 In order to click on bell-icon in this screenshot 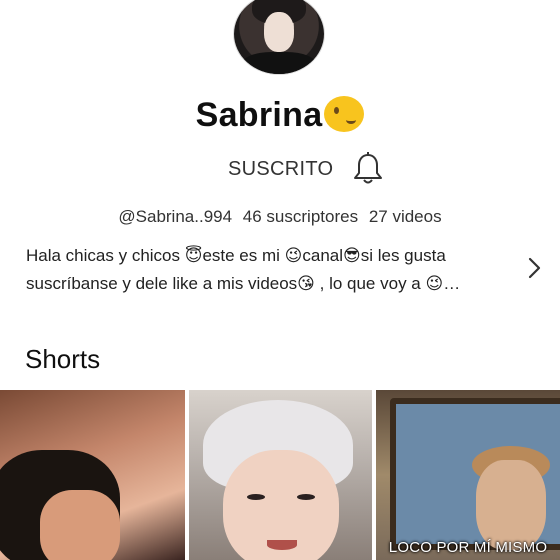, I will do `click(368, 169)`.